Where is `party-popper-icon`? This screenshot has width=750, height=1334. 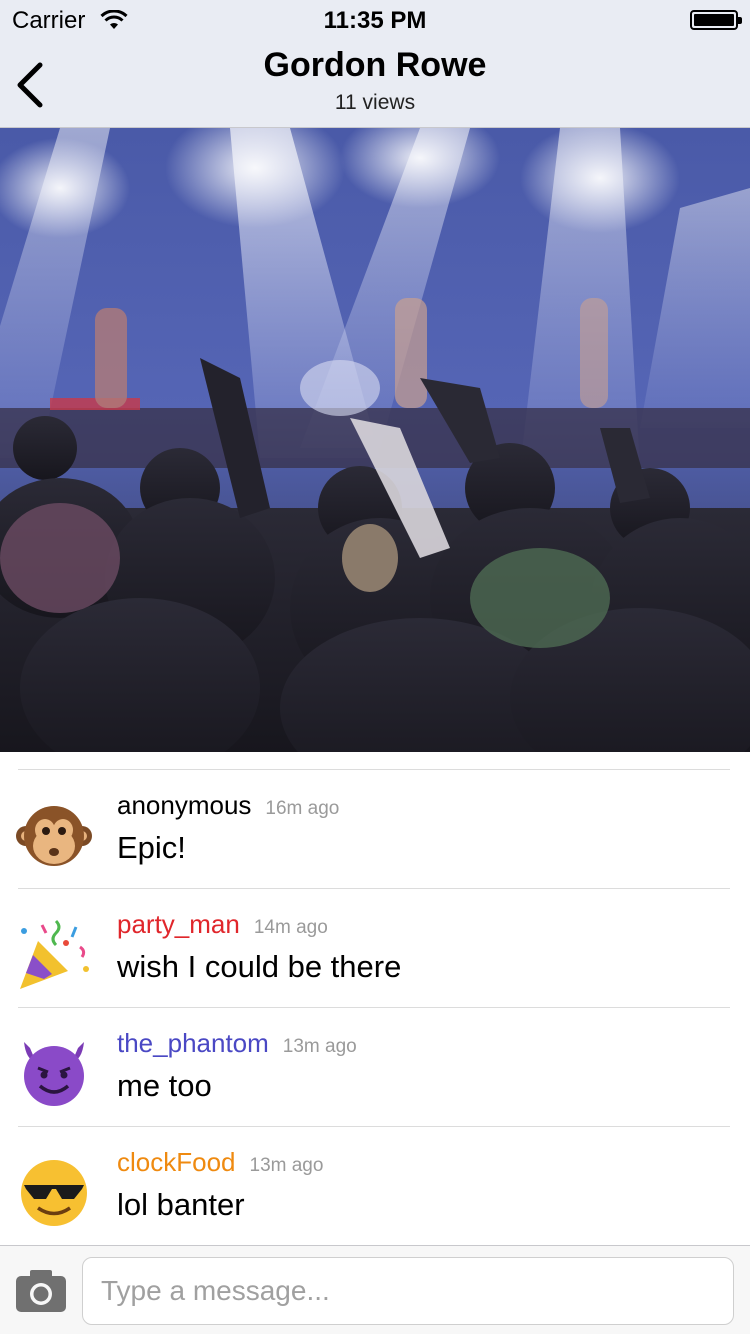 party-popper-icon is located at coordinates (54, 954).